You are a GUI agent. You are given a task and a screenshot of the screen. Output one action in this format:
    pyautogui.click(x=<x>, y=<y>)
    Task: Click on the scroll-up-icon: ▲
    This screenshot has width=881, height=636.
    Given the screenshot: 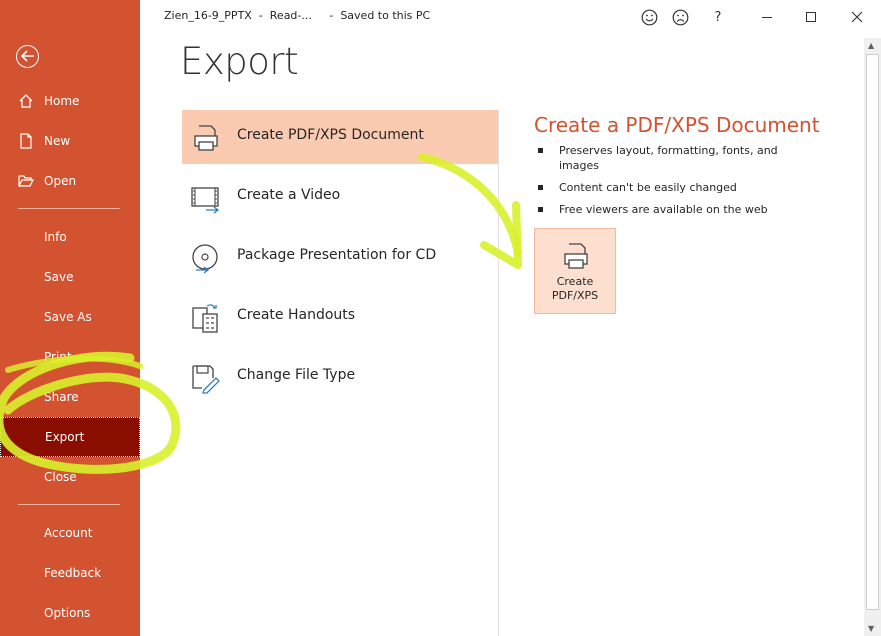 What is the action you would take?
    pyautogui.click(x=871, y=45)
    